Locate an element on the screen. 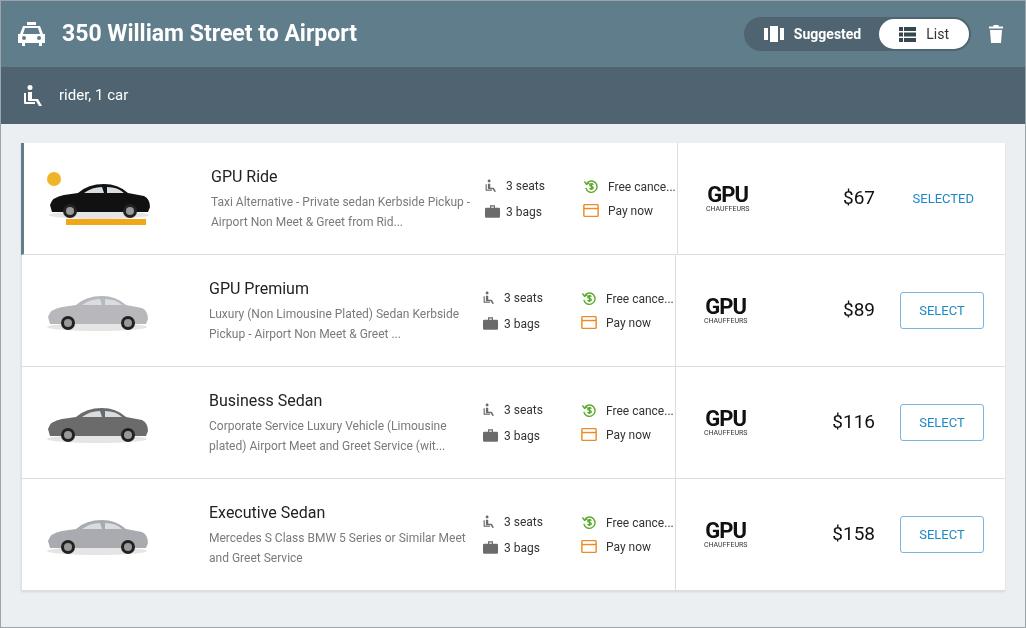 This screenshot has height=628, width=1026. price: $67 is located at coordinates (858, 198).